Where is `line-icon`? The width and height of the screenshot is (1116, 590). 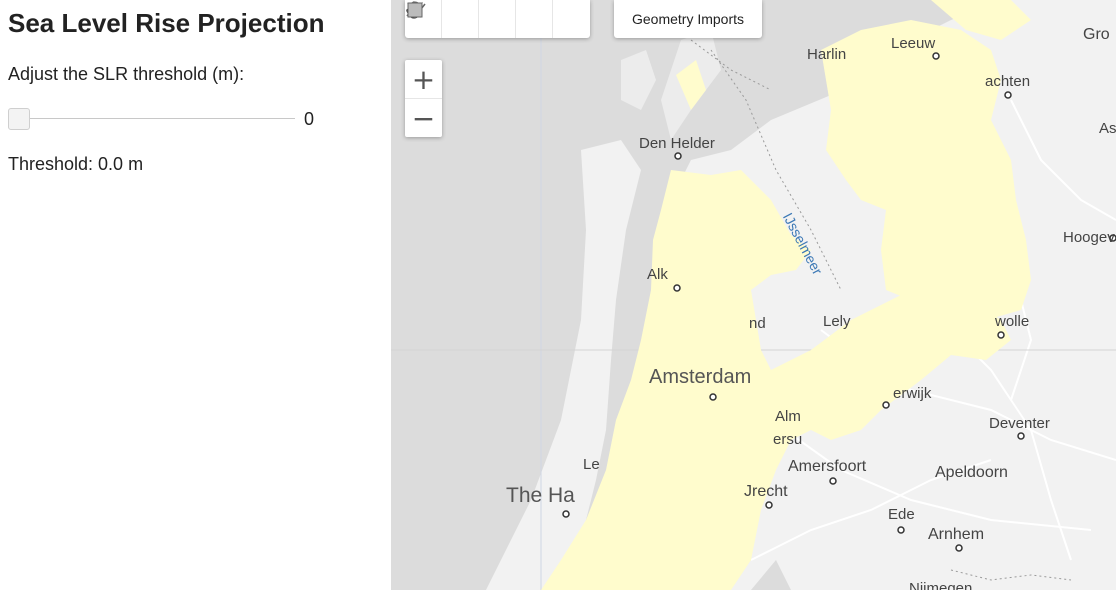 line-icon is located at coordinates (461, 19).